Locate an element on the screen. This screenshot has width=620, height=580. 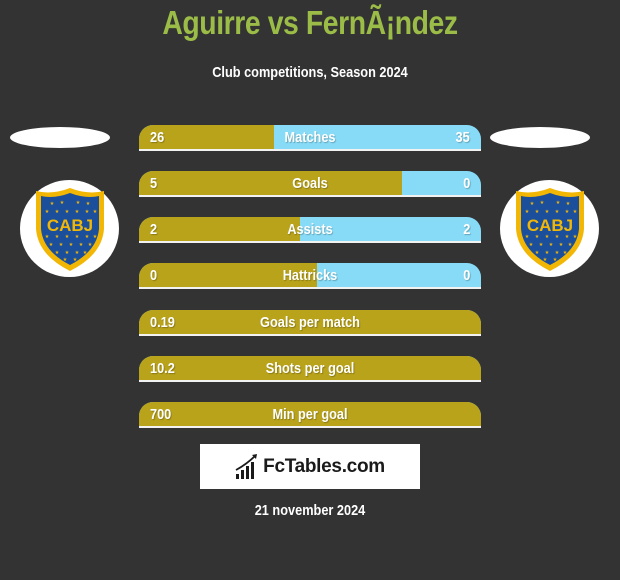
right-value: 2 is located at coordinates (466, 229).